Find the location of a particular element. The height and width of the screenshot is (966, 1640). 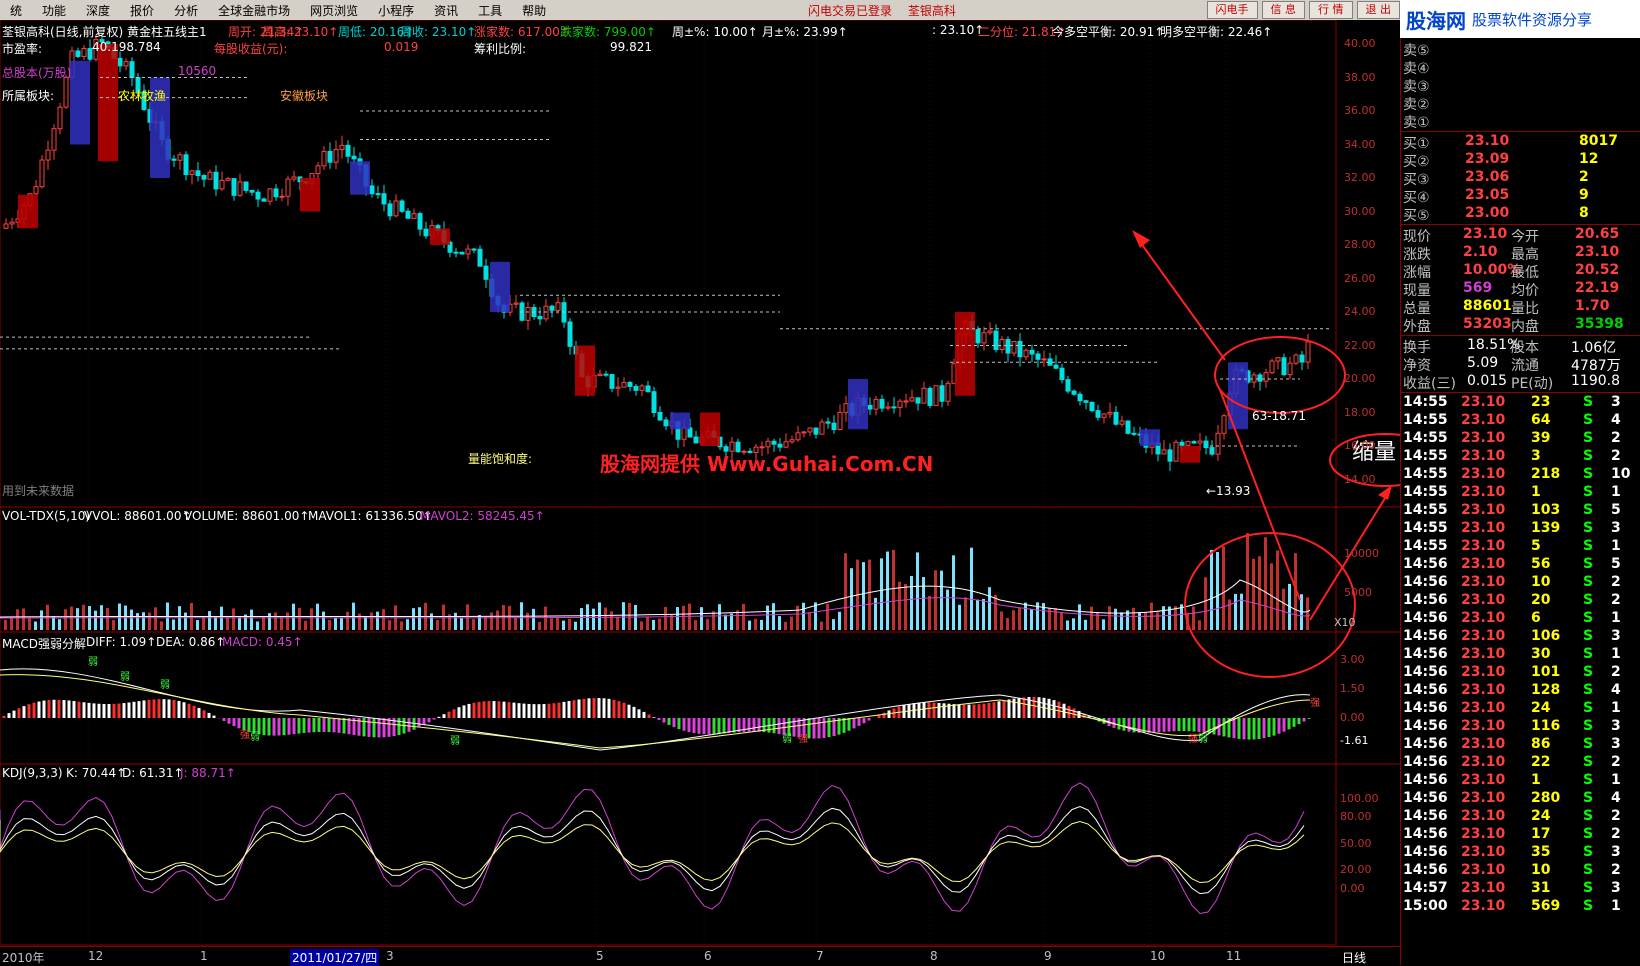

macd-strength-tag-2: 弱 is located at coordinates (165, 685).